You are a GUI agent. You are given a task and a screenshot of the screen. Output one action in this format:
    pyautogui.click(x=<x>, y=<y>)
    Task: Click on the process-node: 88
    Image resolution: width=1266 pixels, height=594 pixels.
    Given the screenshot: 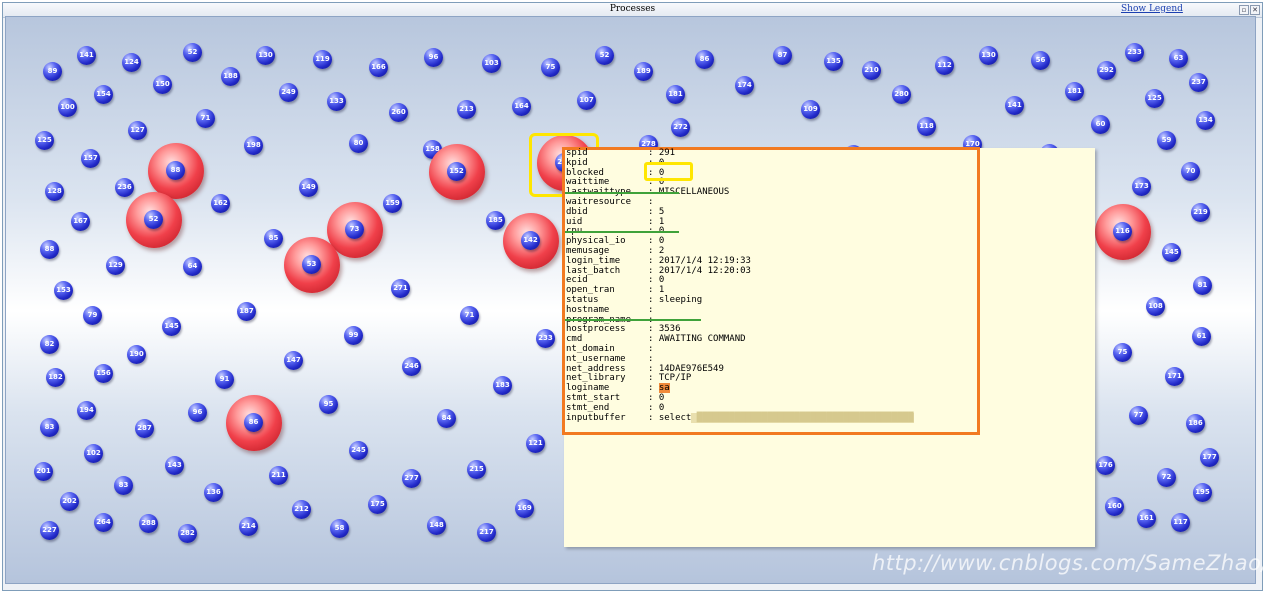 What is the action you would take?
    pyautogui.click(x=49, y=249)
    